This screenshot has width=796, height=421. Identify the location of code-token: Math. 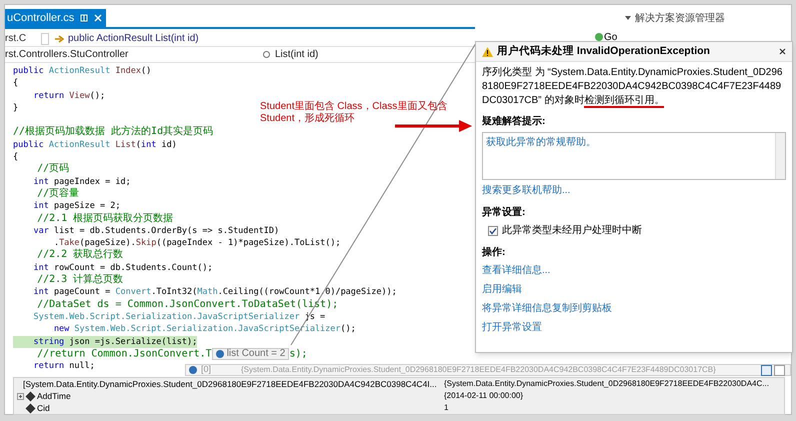
(207, 292).